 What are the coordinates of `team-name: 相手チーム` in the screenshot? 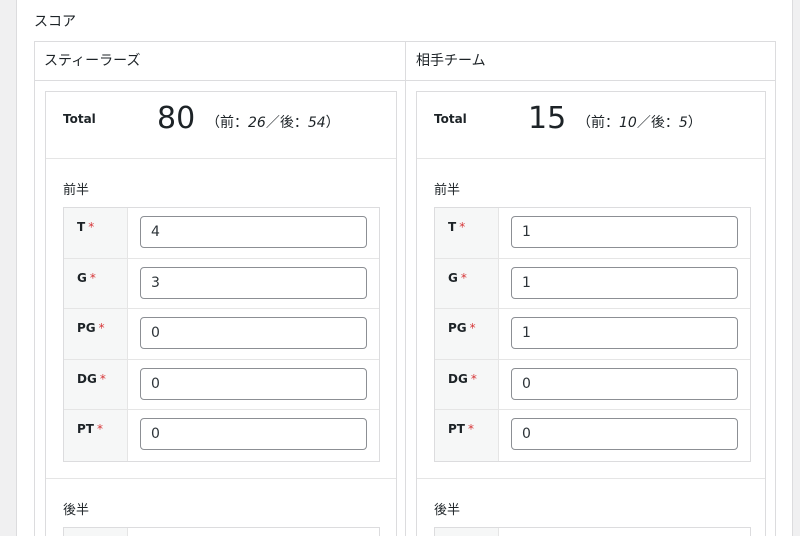 It's located at (591, 61).